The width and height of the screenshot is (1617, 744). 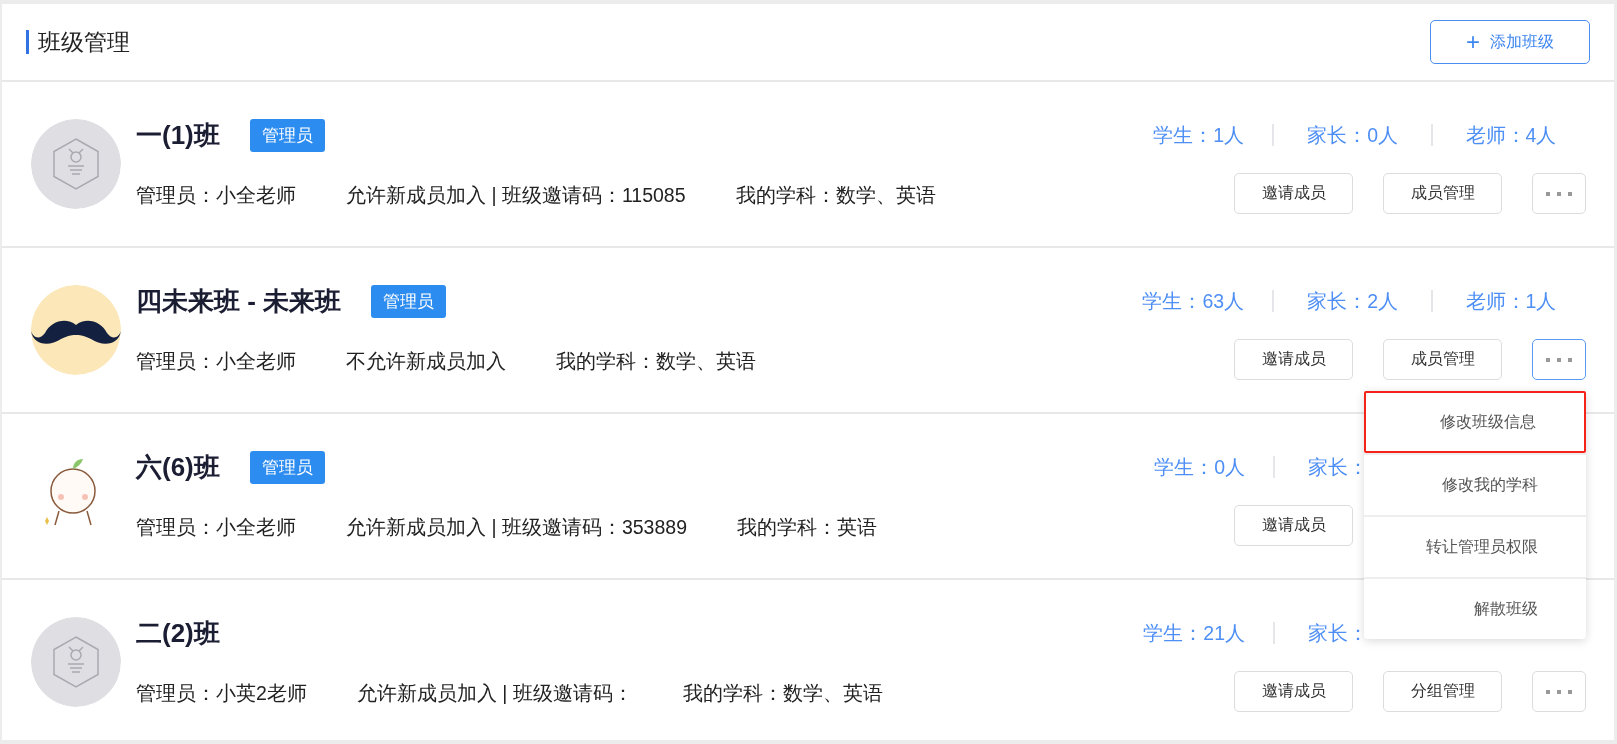 I want to click on more-button, so click(x=1559, y=359).